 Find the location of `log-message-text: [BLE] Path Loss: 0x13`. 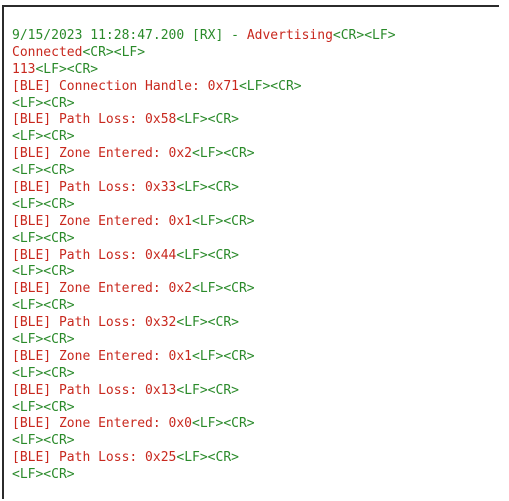

log-message-text: [BLE] Path Loss: 0x13 is located at coordinates (94, 390).